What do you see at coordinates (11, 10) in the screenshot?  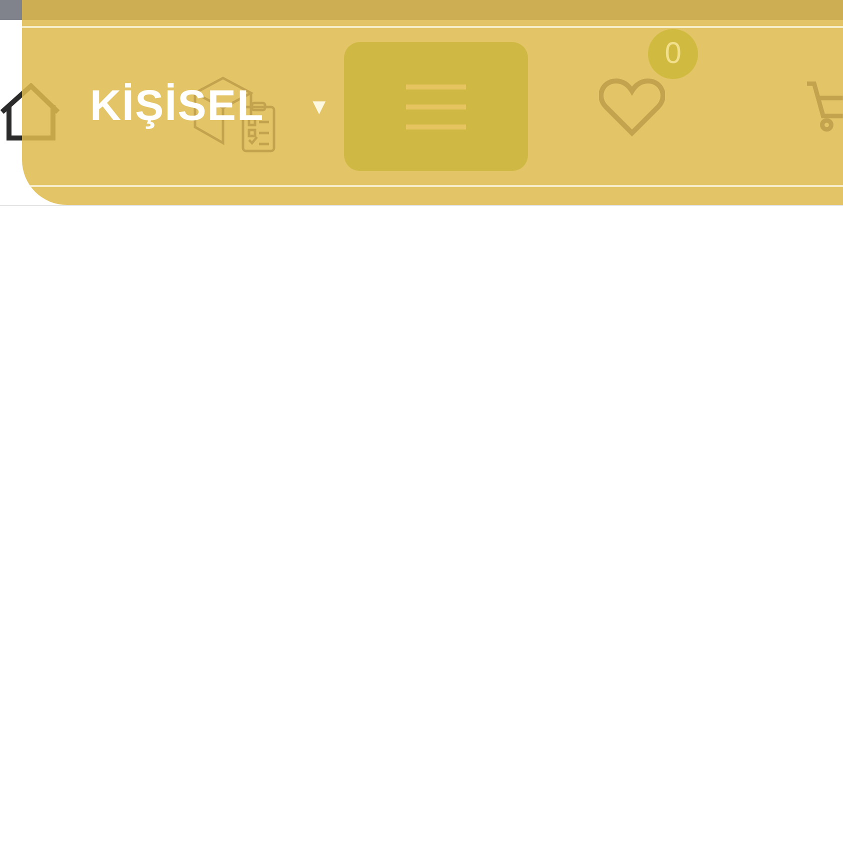 I see `top-strip` at bounding box center [11, 10].